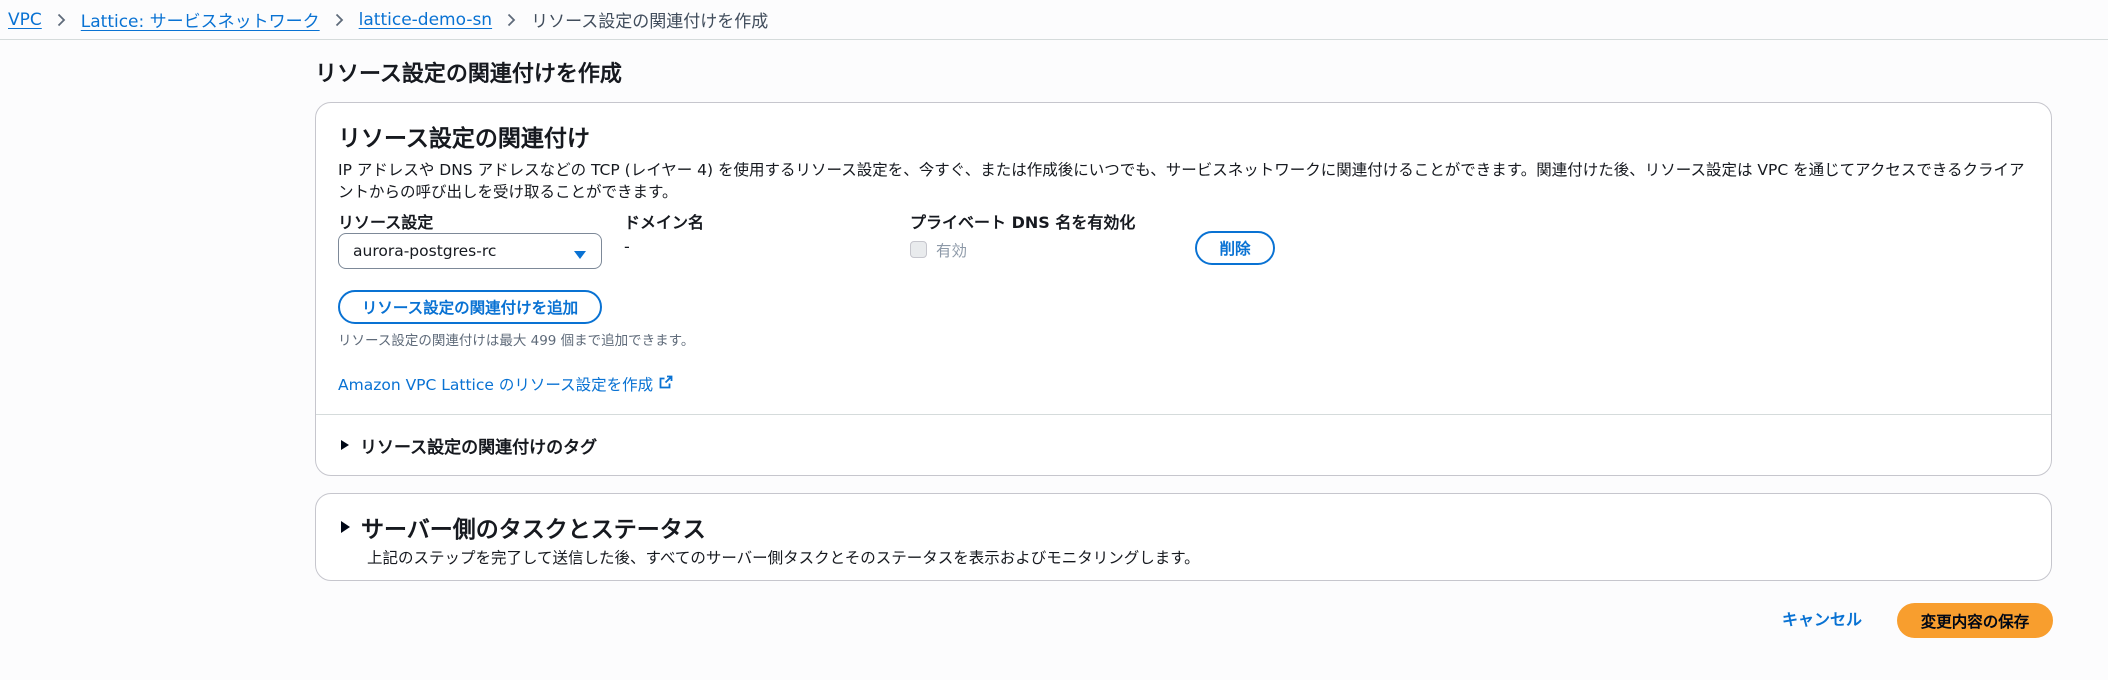 The image size is (2108, 680). Describe the element at coordinates (464, 139) in the screenshot. I see `panel-title: リソース設定の関連付け` at that location.